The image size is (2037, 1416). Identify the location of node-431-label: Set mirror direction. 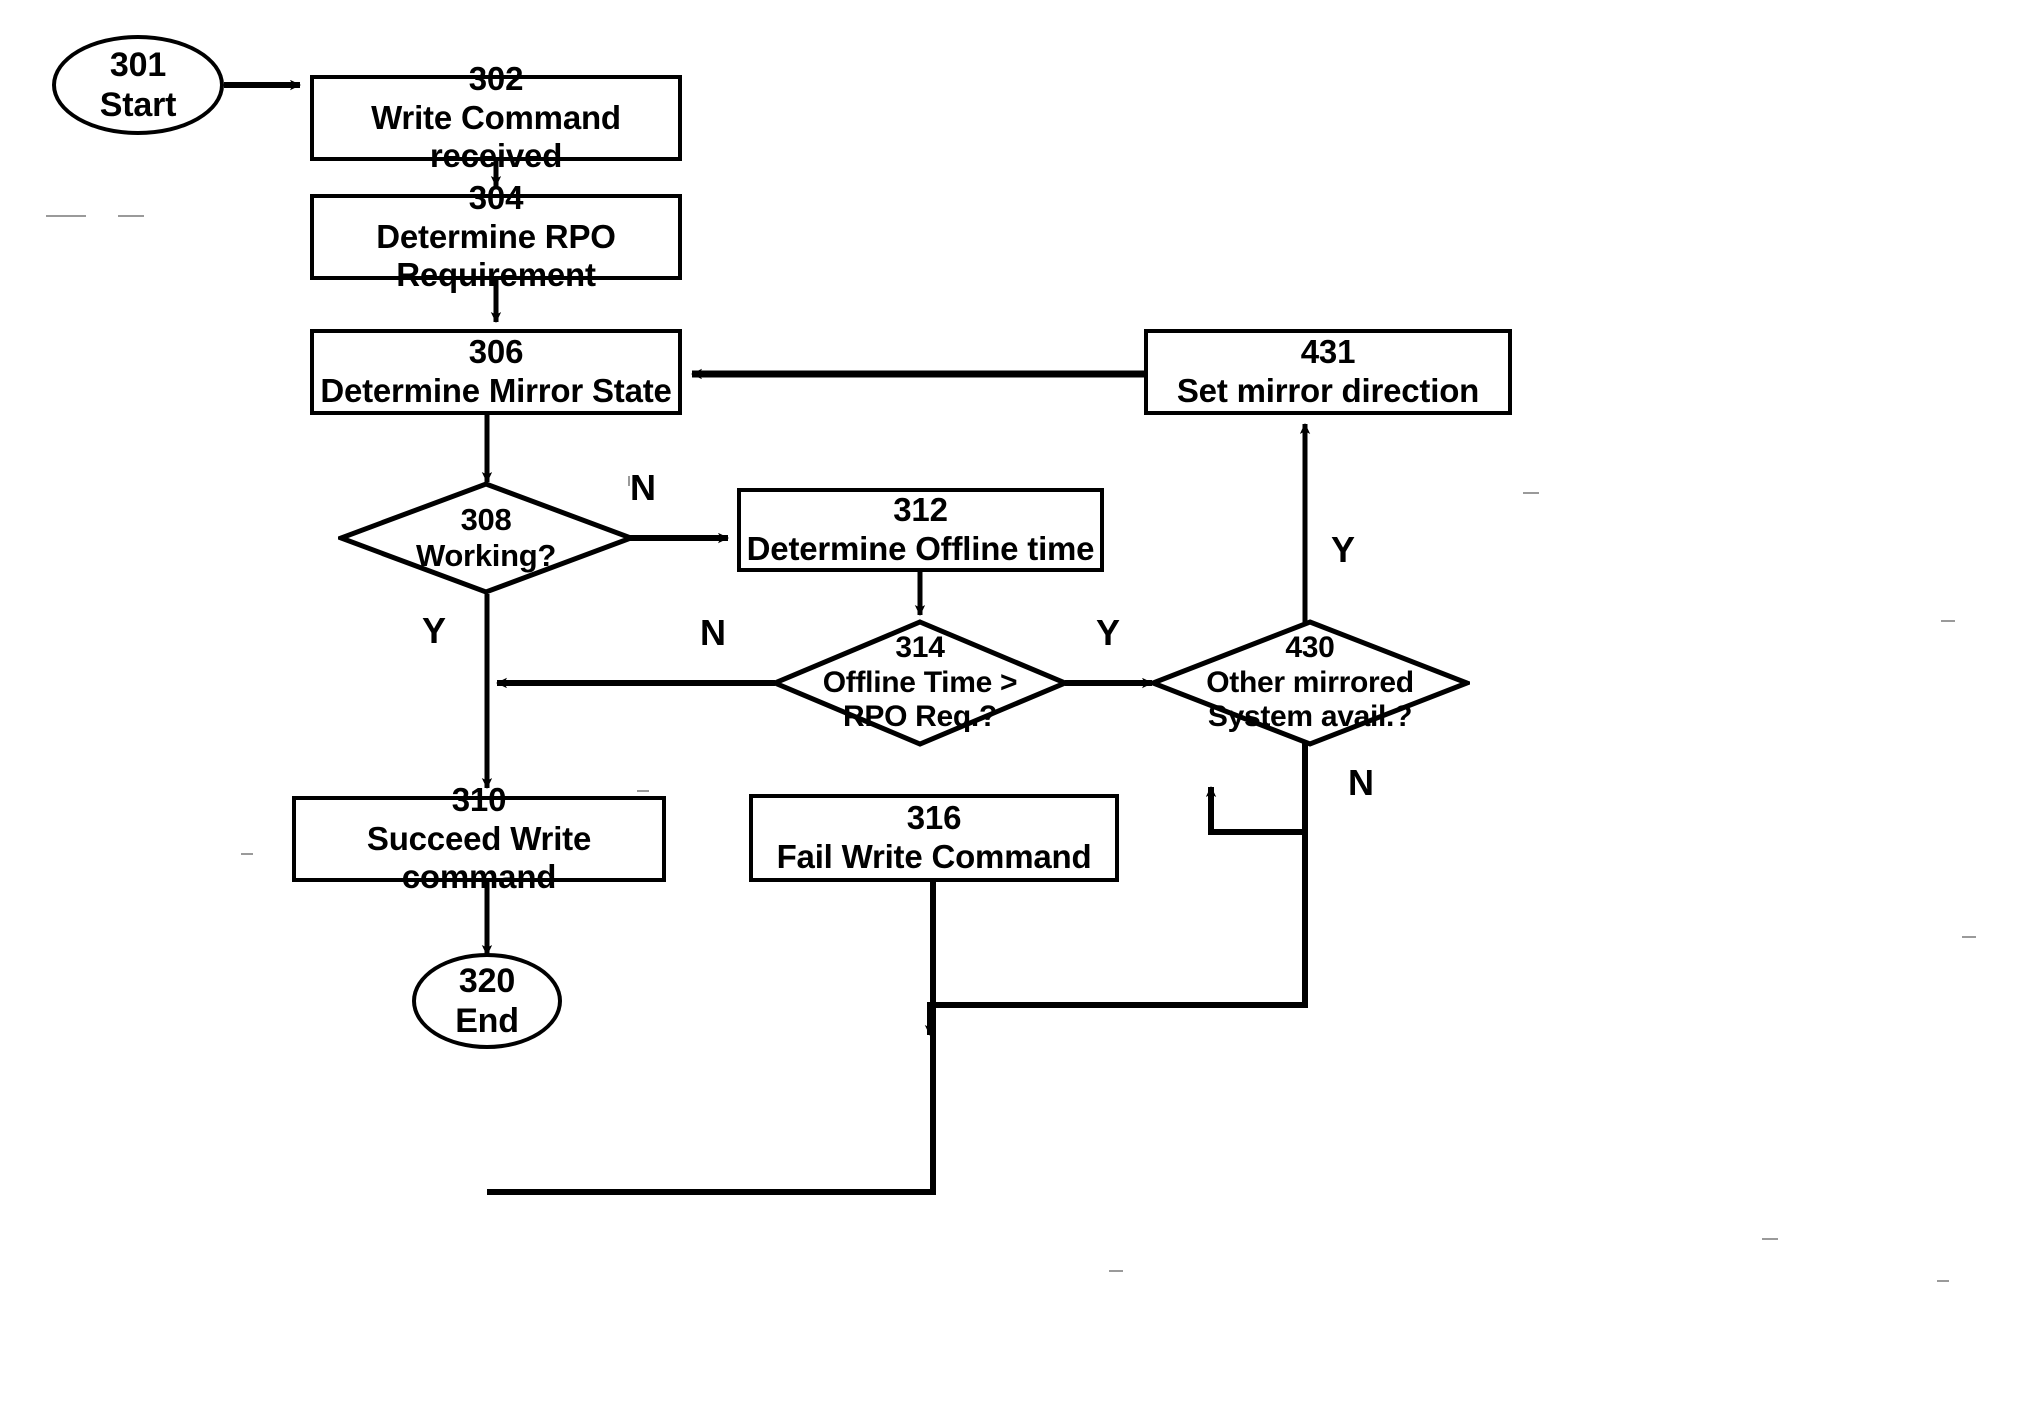
(1328, 390).